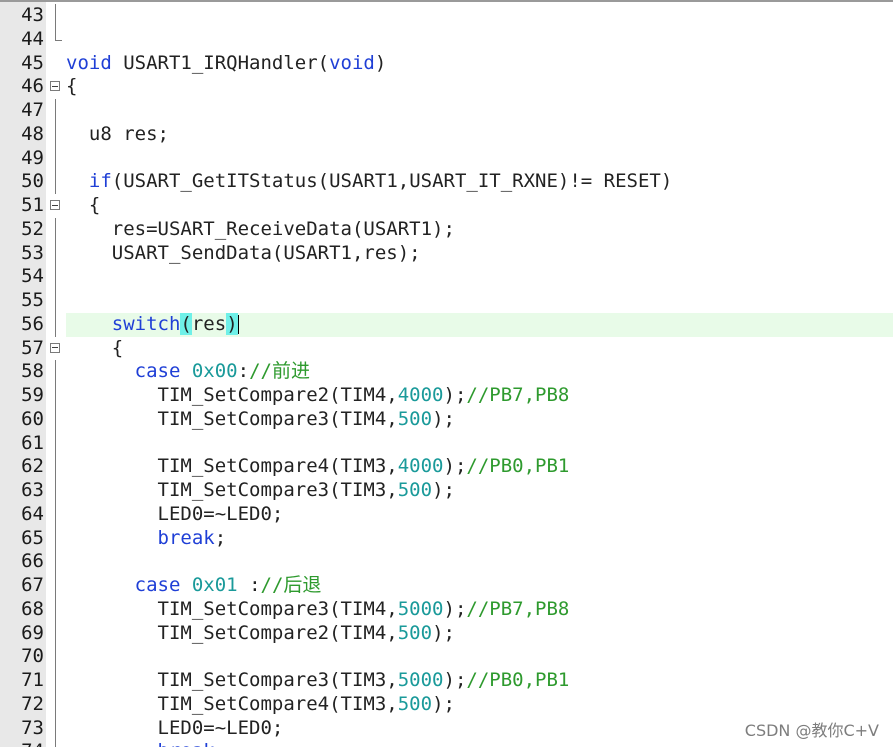 The height and width of the screenshot is (747, 893). I want to click on comment-token: //PB7,PB8, so click(518, 608).